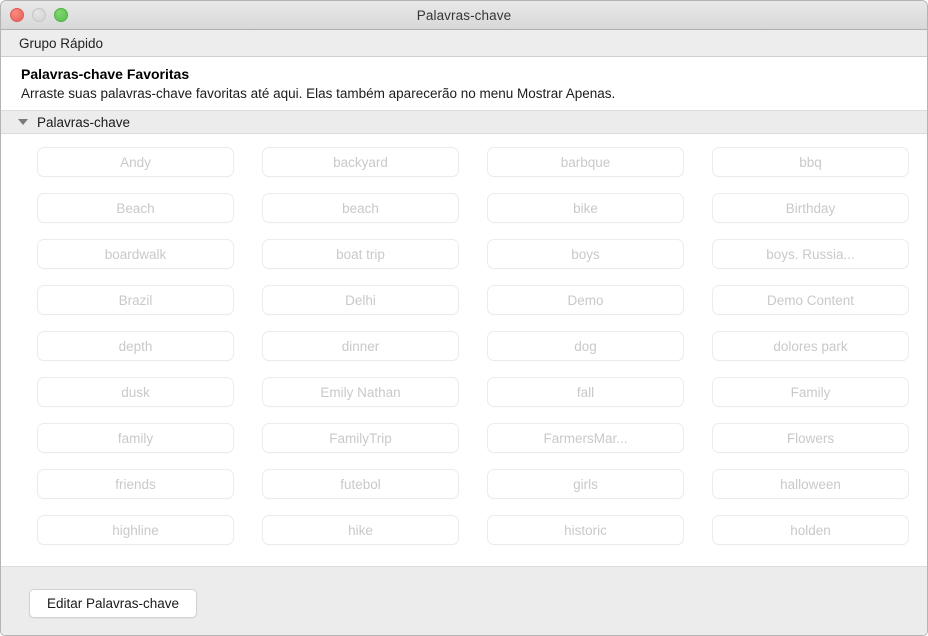  What do you see at coordinates (360, 300) in the screenshot?
I see `keyword-chip: Delhi` at bounding box center [360, 300].